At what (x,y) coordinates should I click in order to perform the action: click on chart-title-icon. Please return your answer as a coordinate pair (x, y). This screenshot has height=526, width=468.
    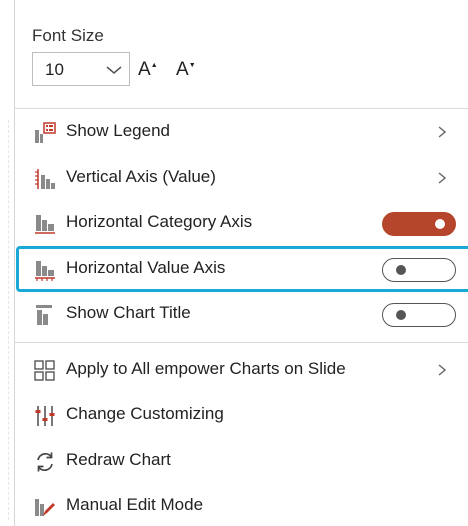
    Looking at the image, I should click on (44, 315).